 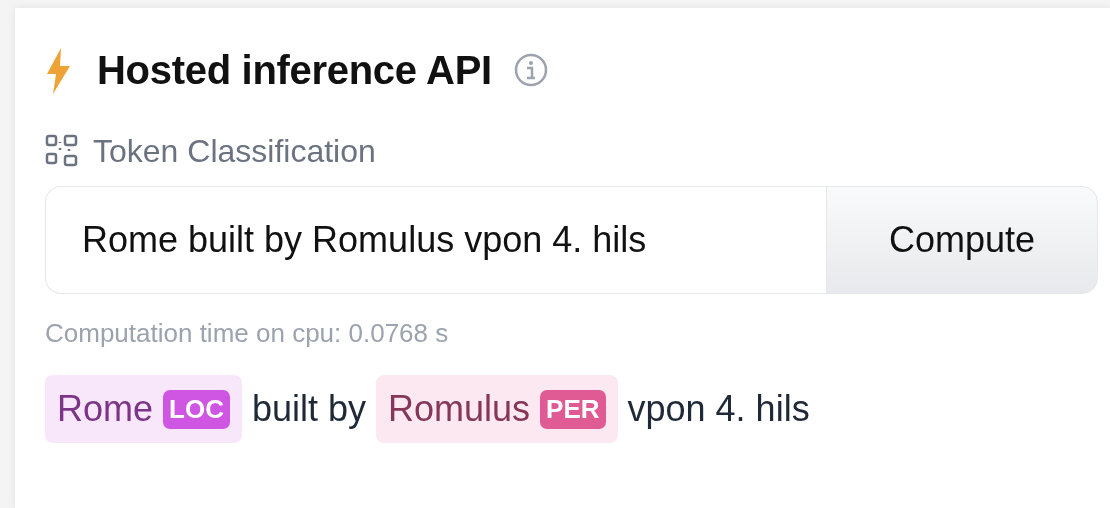 I want to click on computation-time: Computation time on cpu: 0.0768 s, so click(x=247, y=333).